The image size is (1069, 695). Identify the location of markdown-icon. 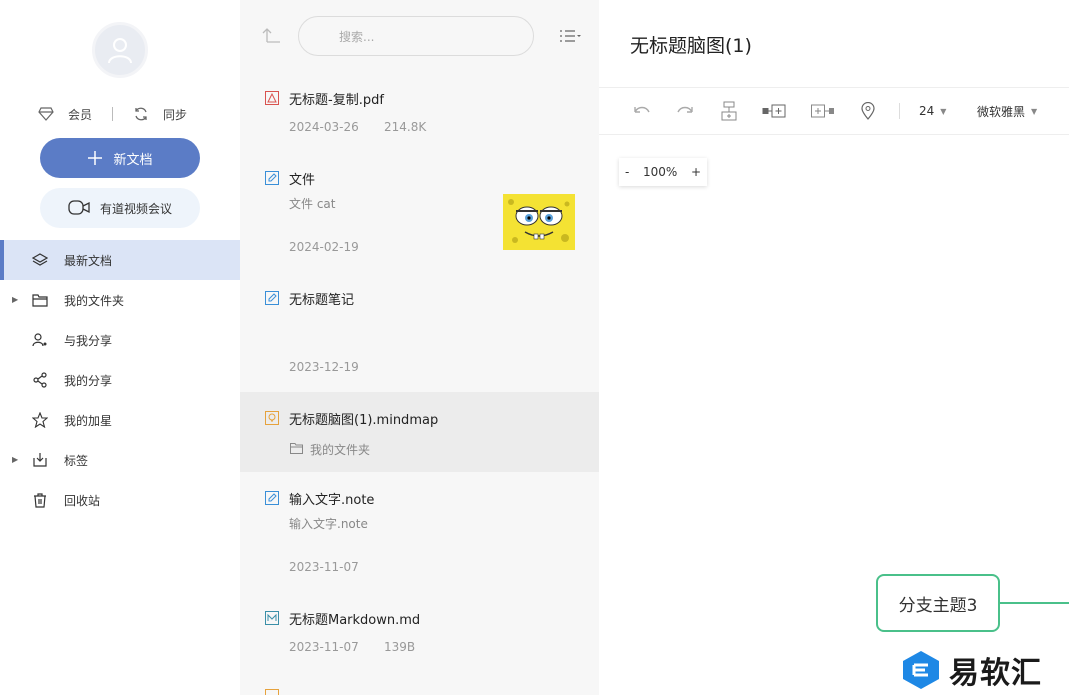
(272, 618).